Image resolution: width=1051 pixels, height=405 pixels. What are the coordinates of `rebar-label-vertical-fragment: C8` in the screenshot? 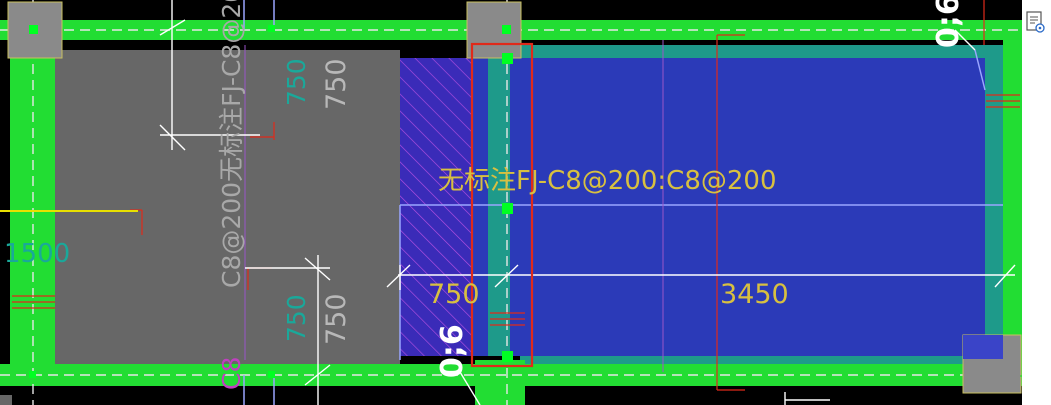 It's located at (231, 373).